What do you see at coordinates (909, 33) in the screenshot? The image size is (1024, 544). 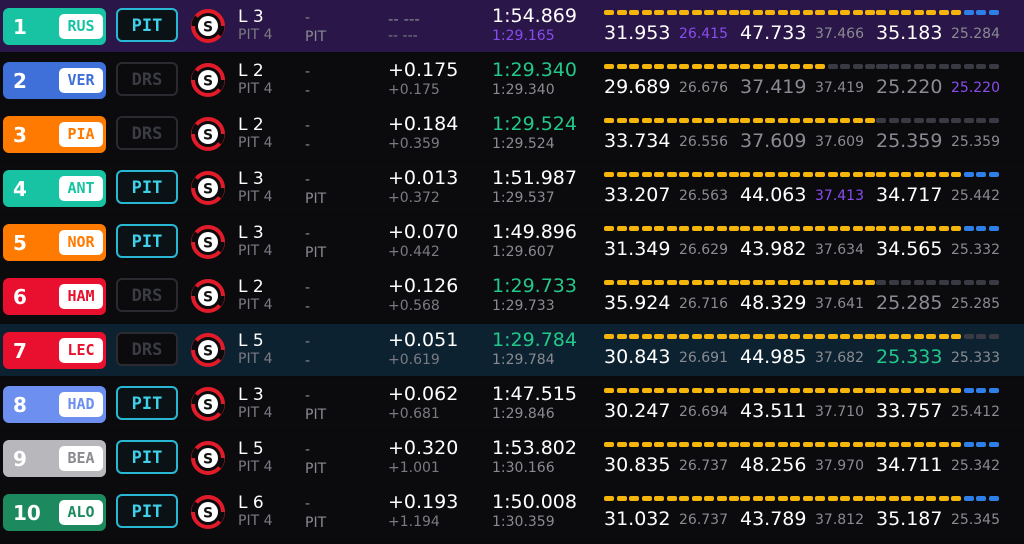 I see `sector-time: 35.183` at bounding box center [909, 33].